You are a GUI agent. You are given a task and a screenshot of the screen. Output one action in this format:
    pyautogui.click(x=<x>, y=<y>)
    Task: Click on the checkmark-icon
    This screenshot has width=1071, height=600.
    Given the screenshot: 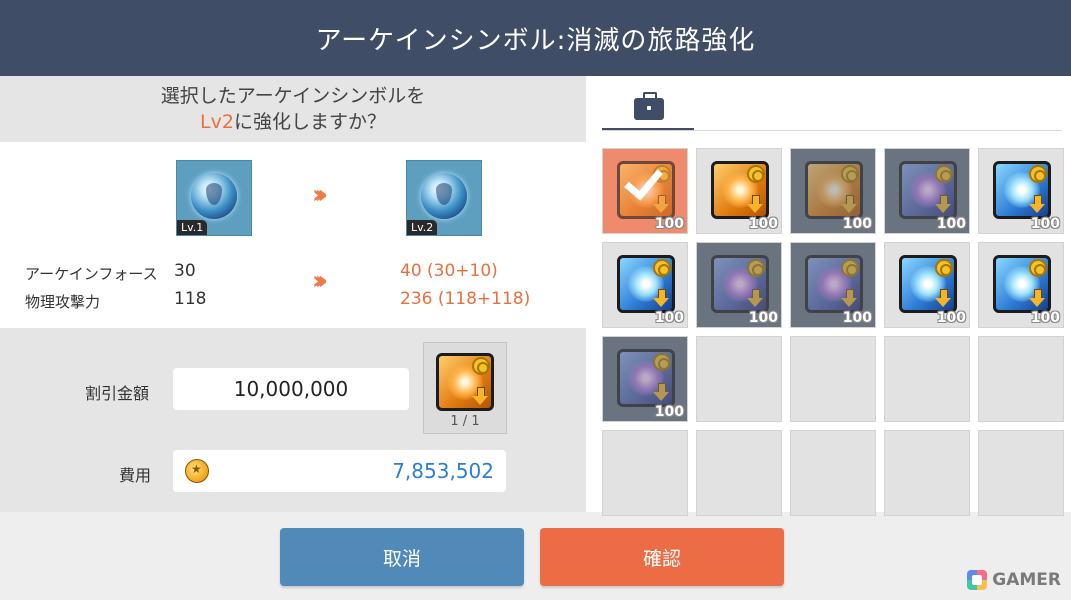 What is the action you would take?
    pyautogui.click(x=645, y=181)
    